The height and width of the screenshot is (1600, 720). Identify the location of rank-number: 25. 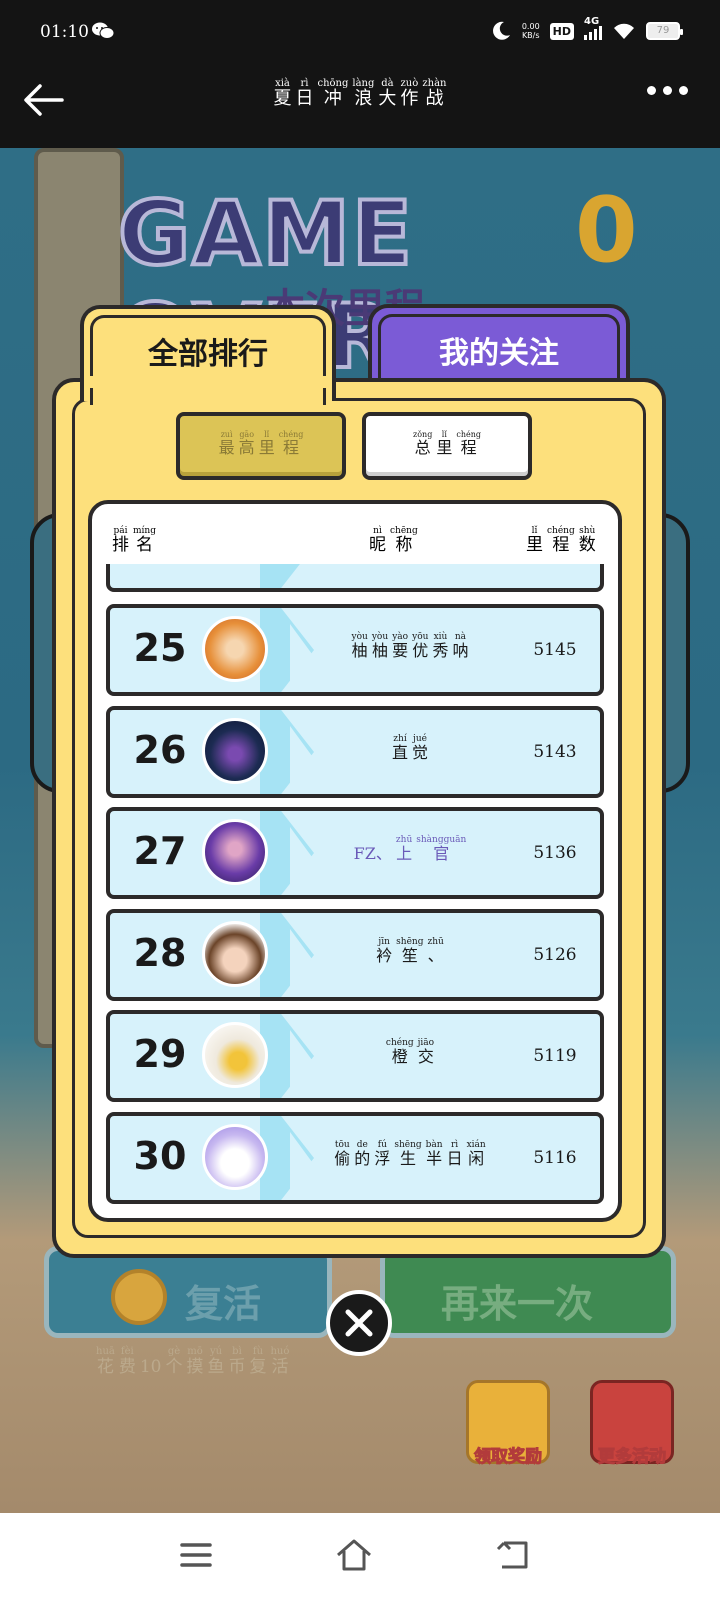
(160, 648).